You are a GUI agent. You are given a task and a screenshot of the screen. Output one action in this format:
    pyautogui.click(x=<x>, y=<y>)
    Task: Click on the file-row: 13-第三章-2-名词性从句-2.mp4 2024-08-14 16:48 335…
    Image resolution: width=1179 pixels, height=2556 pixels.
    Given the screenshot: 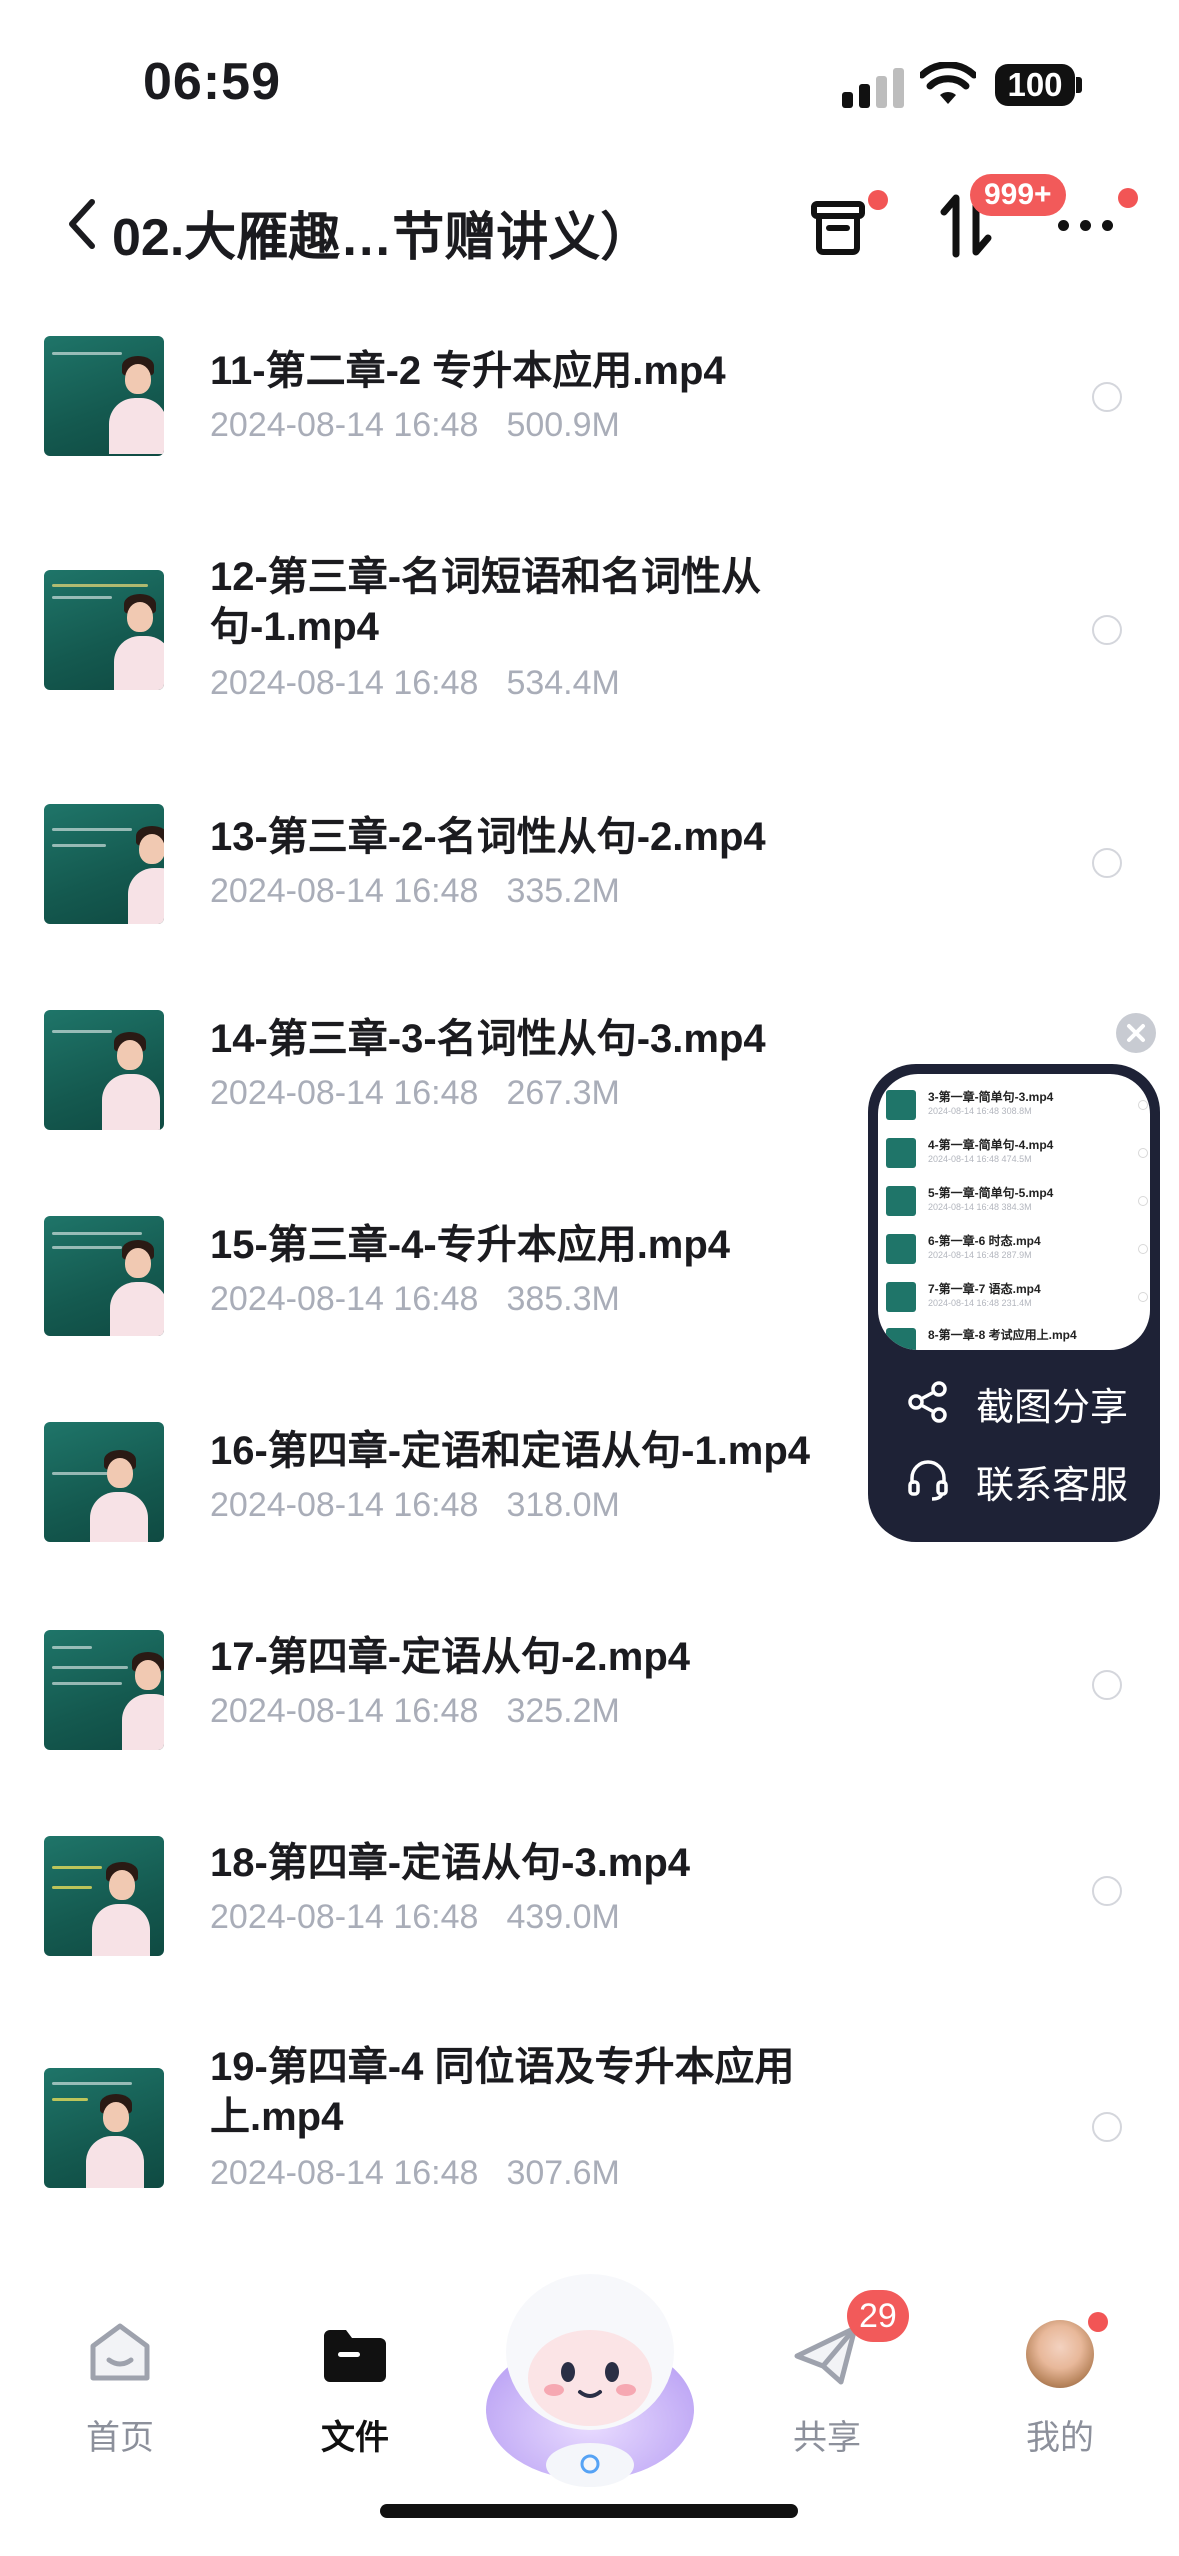 What is the action you would take?
    pyautogui.click(x=589, y=904)
    